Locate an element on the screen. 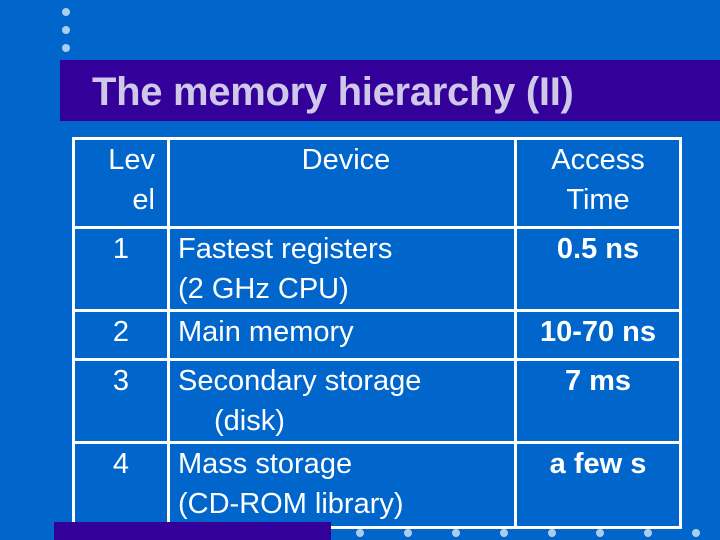 This screenshot has width=720, height=540. table-row: 2 Main memory 10-70 ns is located at coordinates (377, 335).